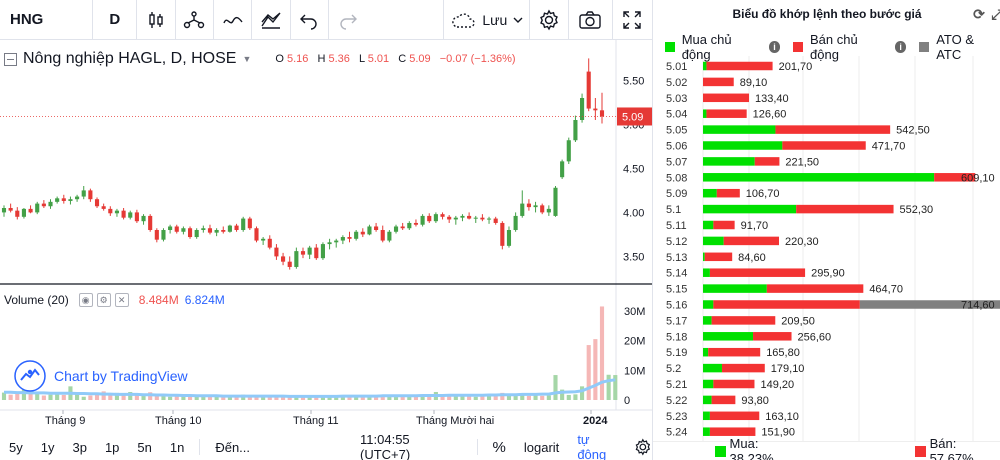 The height and width of the screenshot is (460, 1000). I want to click on snapshot-button, so click(589, 20).